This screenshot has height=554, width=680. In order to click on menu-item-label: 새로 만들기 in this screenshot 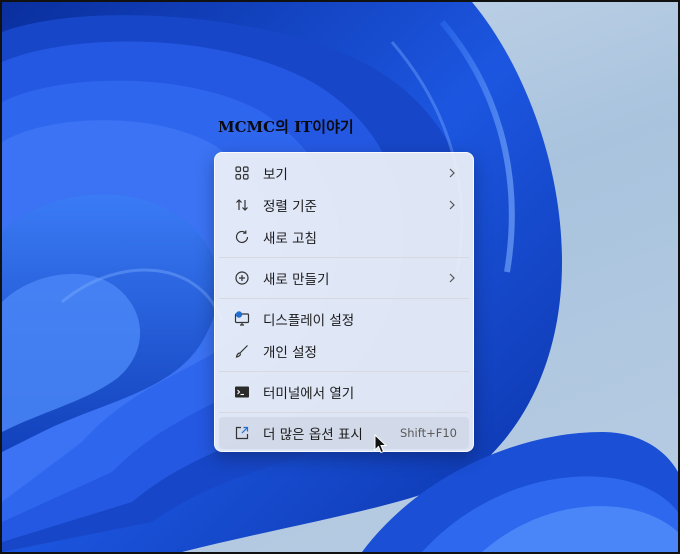, I will do `click(296, 280)`.